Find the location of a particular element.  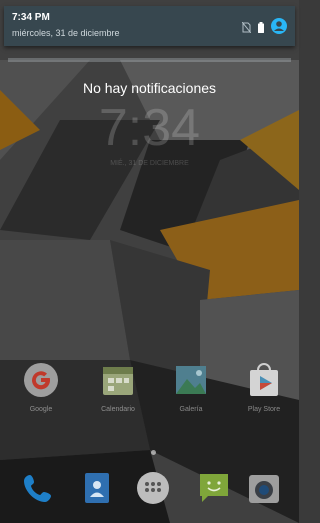

notification-shade-header: 7:34 PM miércoles, 31 de diciembre is located at coordinates (149, 26).